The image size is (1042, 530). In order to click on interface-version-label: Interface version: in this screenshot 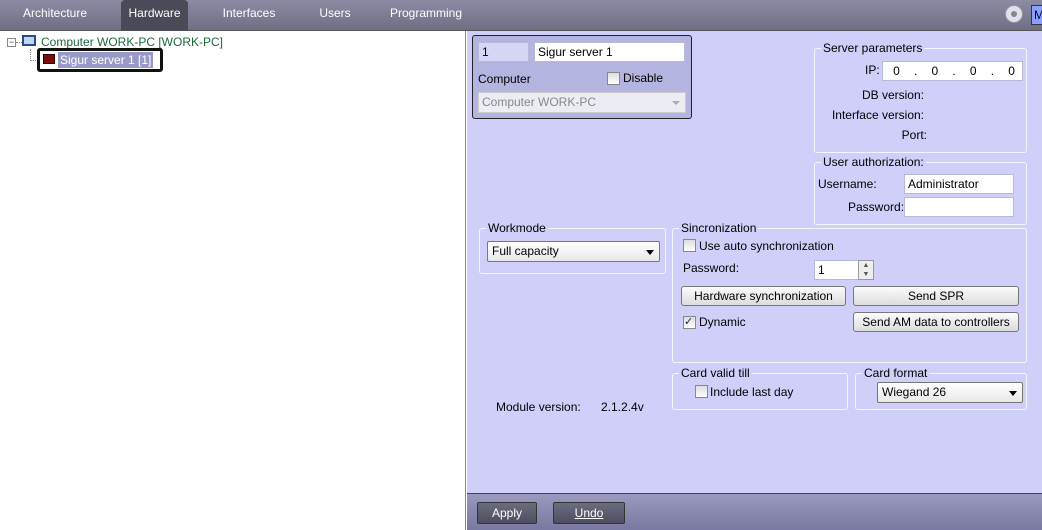, I will do `click(877, 115)`.